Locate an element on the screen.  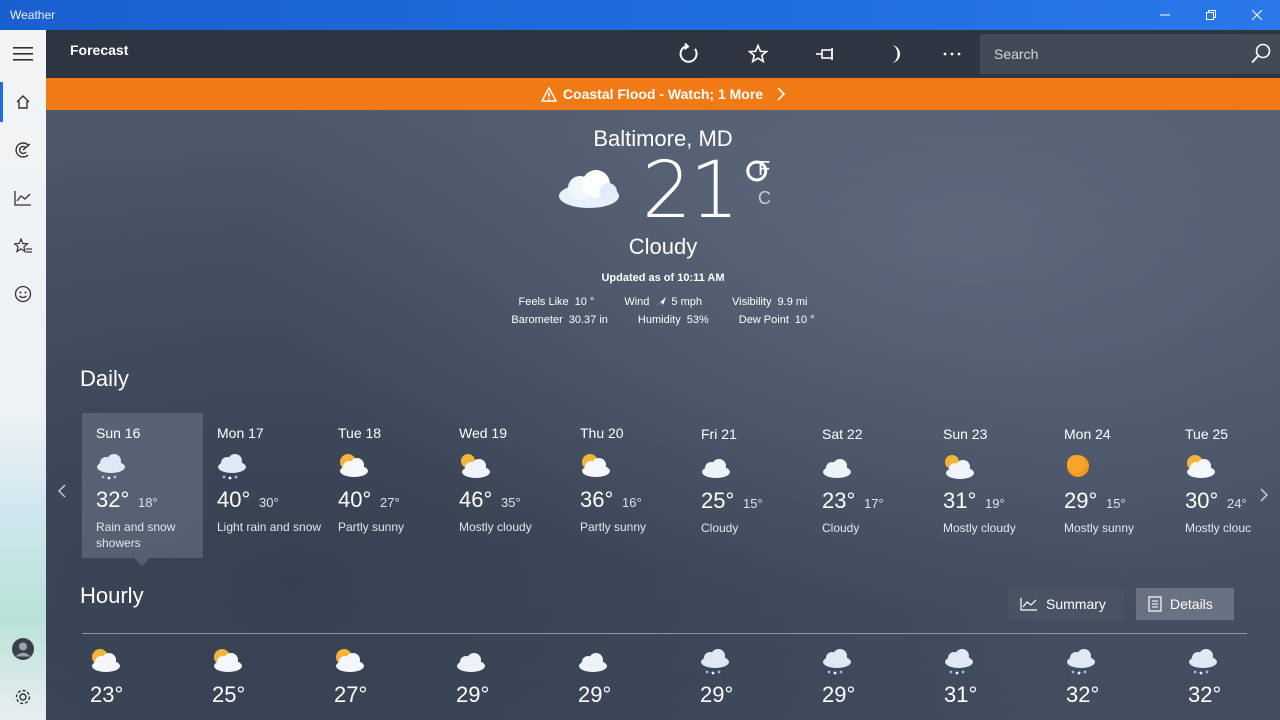
chevron-left-icon is located at coordinates (61, 491).